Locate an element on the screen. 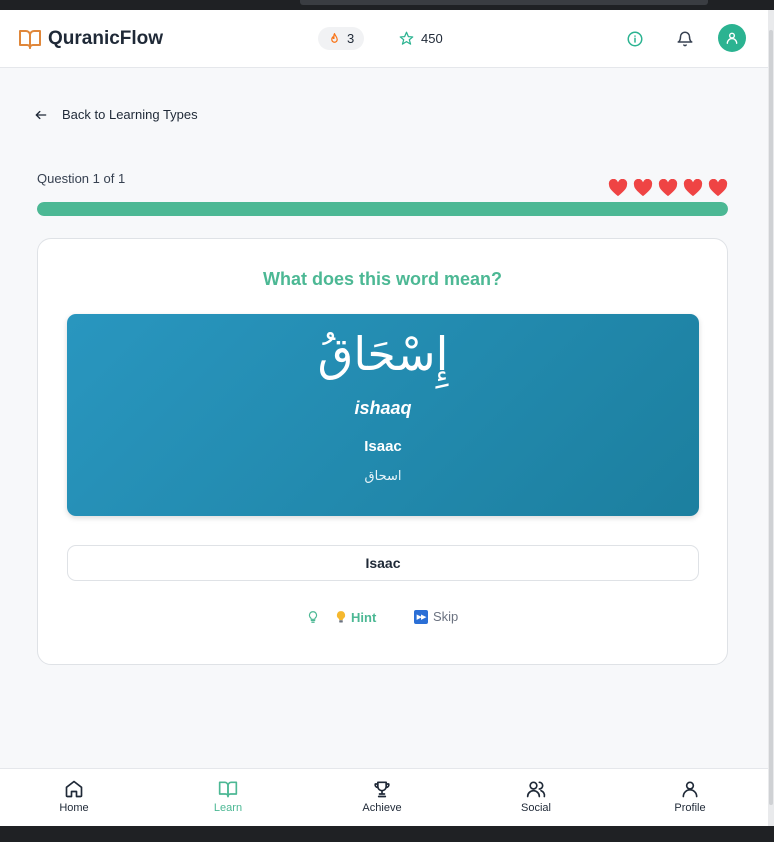 The image size is (774, 842). nav-item-home: Home is located at coordinates (74, 796).